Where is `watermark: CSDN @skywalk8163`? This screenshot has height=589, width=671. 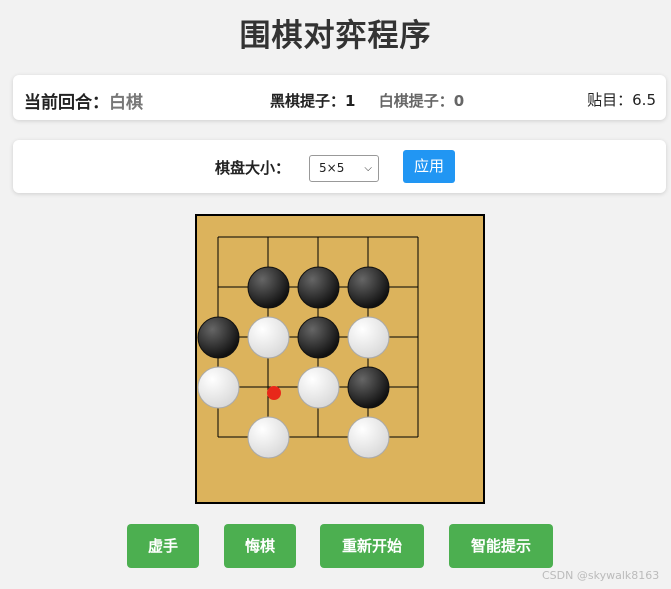
watermark: CSDN @skywalk8163 is located at coordinates (601, 575).